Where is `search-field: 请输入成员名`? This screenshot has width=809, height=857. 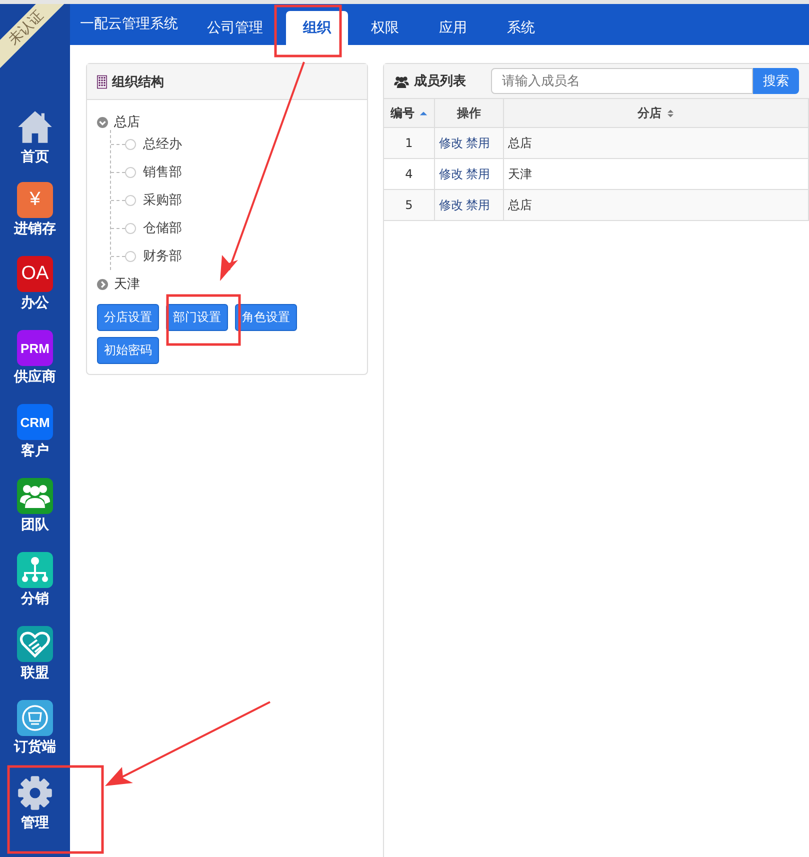 search-field: 请输入成员名 is located at coordinates (622, 81).